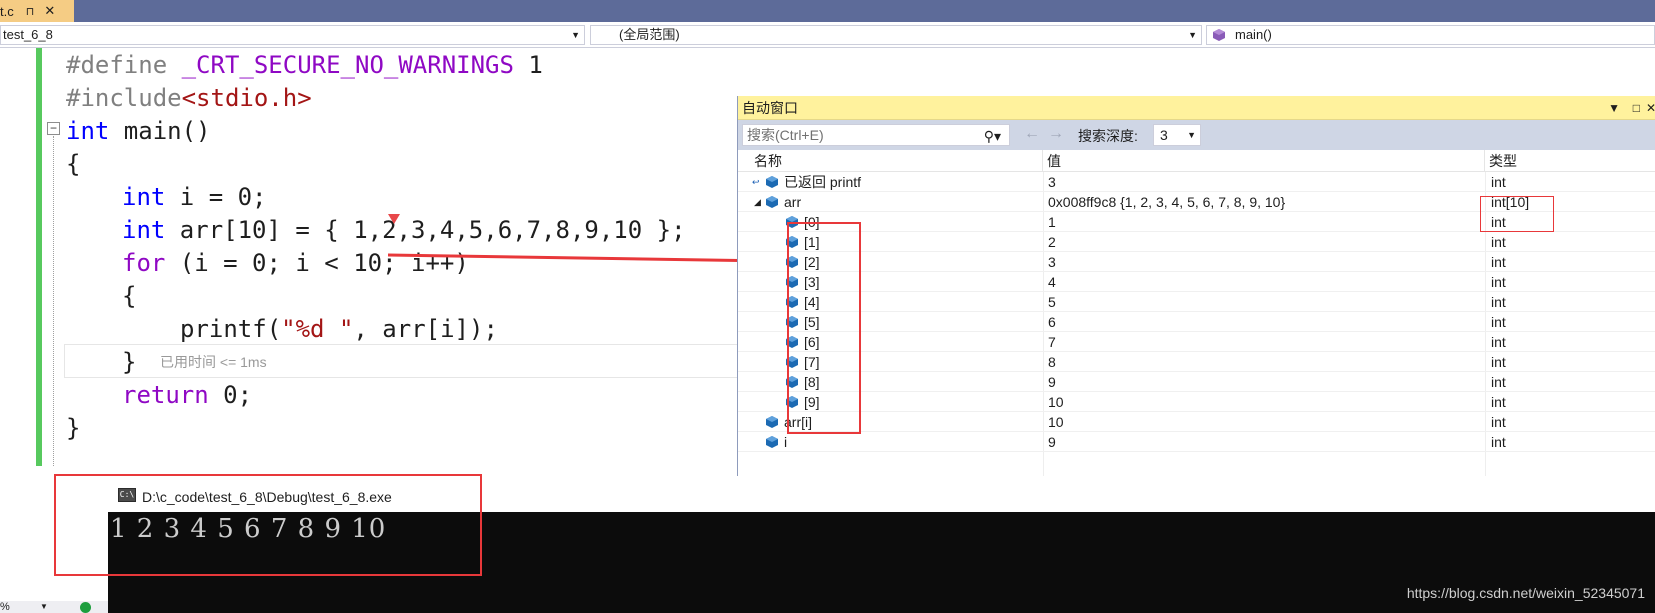 This screenshot has width=1655, height=613. What do you see at coordinates (1196, 342) in the screenshot?
I see `autos-row: [6] 7 int` at bounding box center [1196, 342].